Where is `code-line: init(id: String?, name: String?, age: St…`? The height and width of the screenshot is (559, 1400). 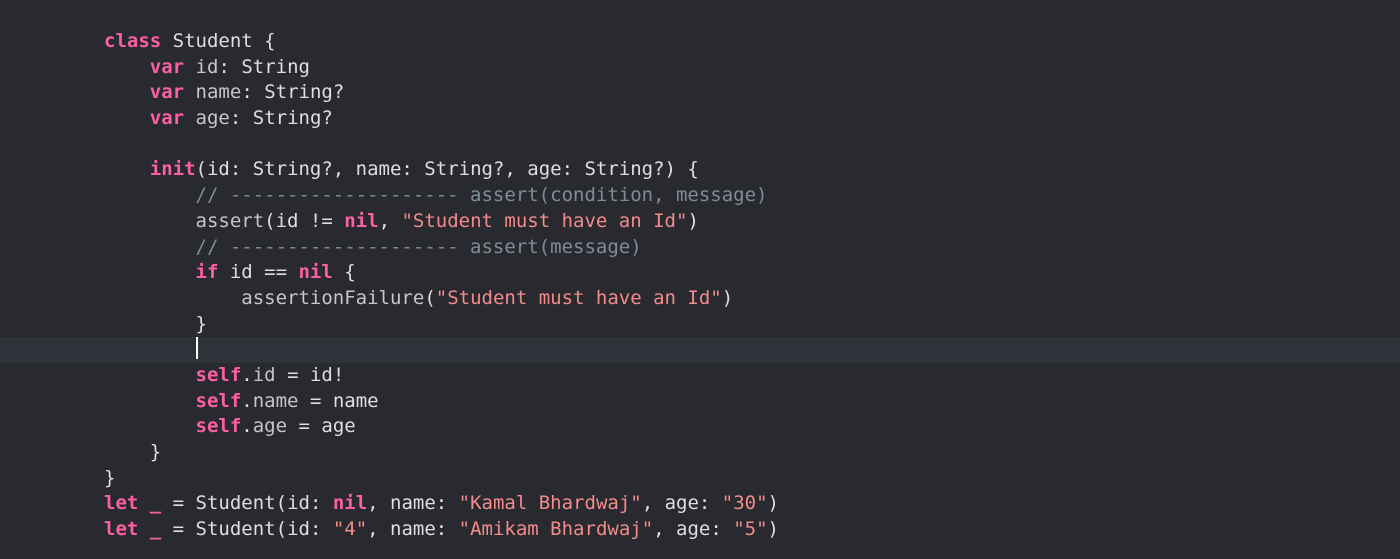 code-line: init(id: String?, name: String?, age: St… is located at coordinates (441, 170).